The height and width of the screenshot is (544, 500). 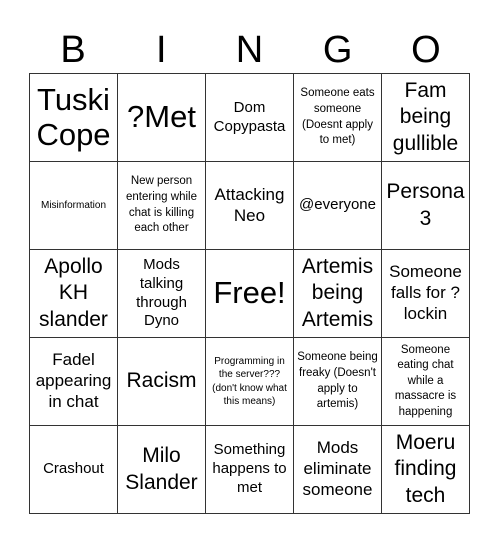 I want to click on bingo-cell: Apollo KH slander, so click(x=74, y=294).